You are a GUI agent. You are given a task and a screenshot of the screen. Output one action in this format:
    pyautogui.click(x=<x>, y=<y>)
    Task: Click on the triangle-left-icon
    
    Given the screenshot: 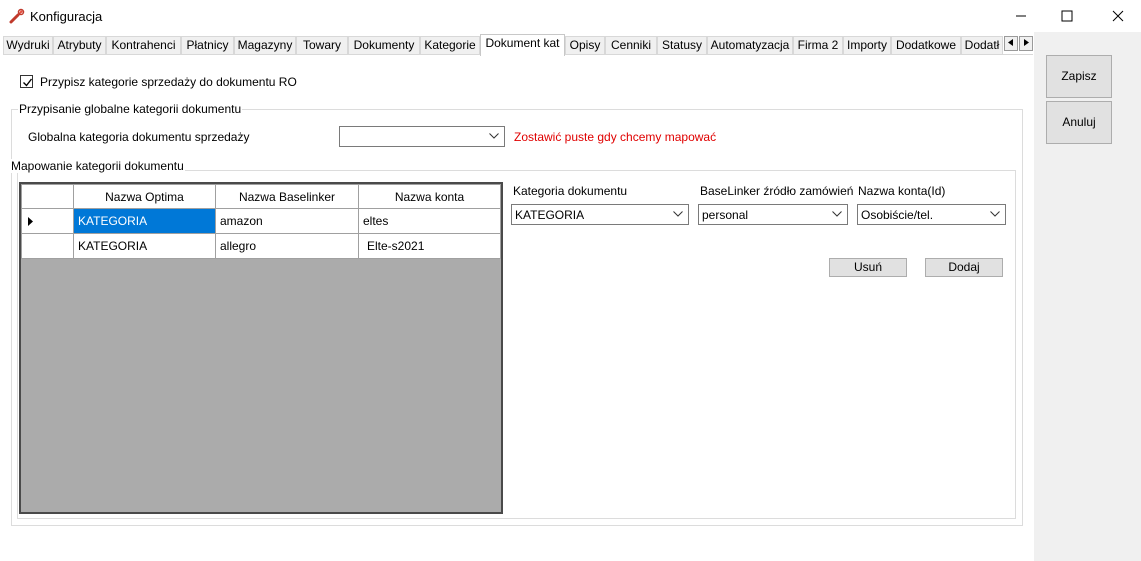 What is the action you would take?
    pyautogui.click(x=1010, y=42)
    